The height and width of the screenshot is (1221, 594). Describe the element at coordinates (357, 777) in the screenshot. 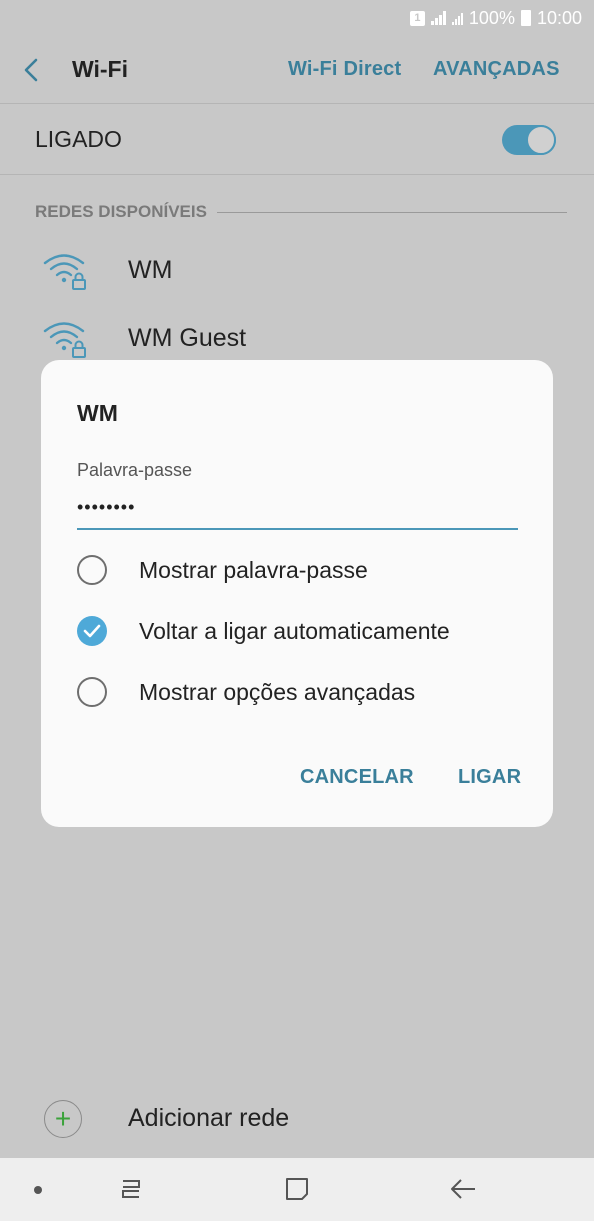

I see `cancel-button: CANCELAR` at that location.